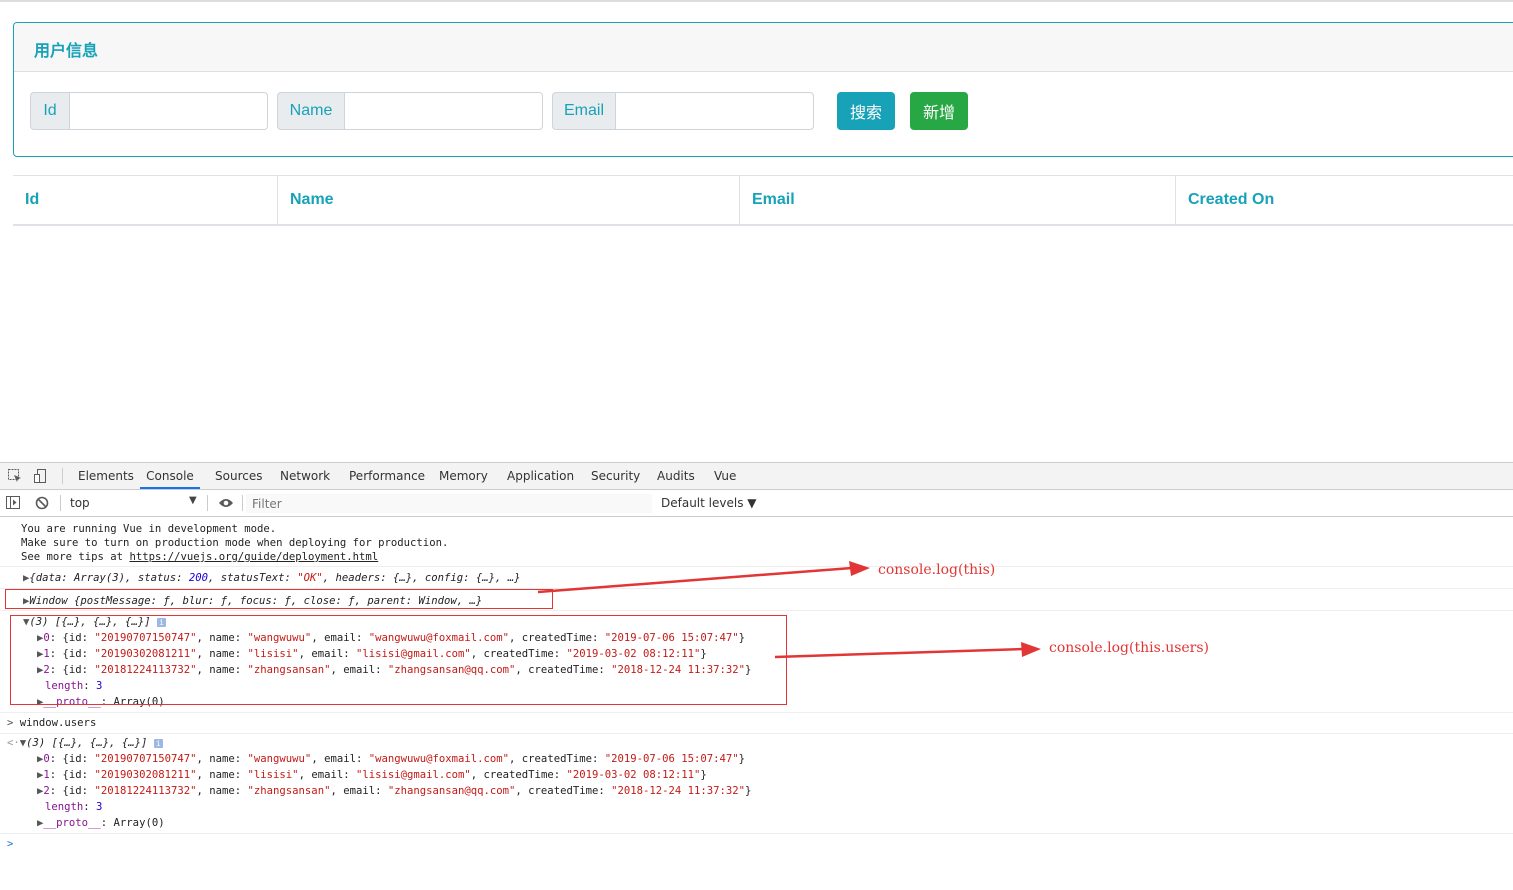 This screenshot has width=1513, height=890. Describe the element at coordinates (75, 557) in the screenshot. I see `console-text: See more tips at` at that location.